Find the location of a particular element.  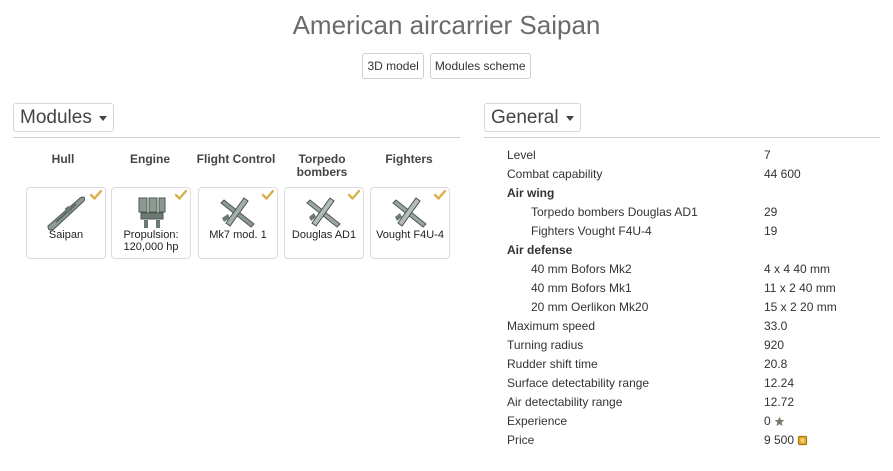

stat-label: Fighters Vought F4U-4 is located at coordinates (591, 231).